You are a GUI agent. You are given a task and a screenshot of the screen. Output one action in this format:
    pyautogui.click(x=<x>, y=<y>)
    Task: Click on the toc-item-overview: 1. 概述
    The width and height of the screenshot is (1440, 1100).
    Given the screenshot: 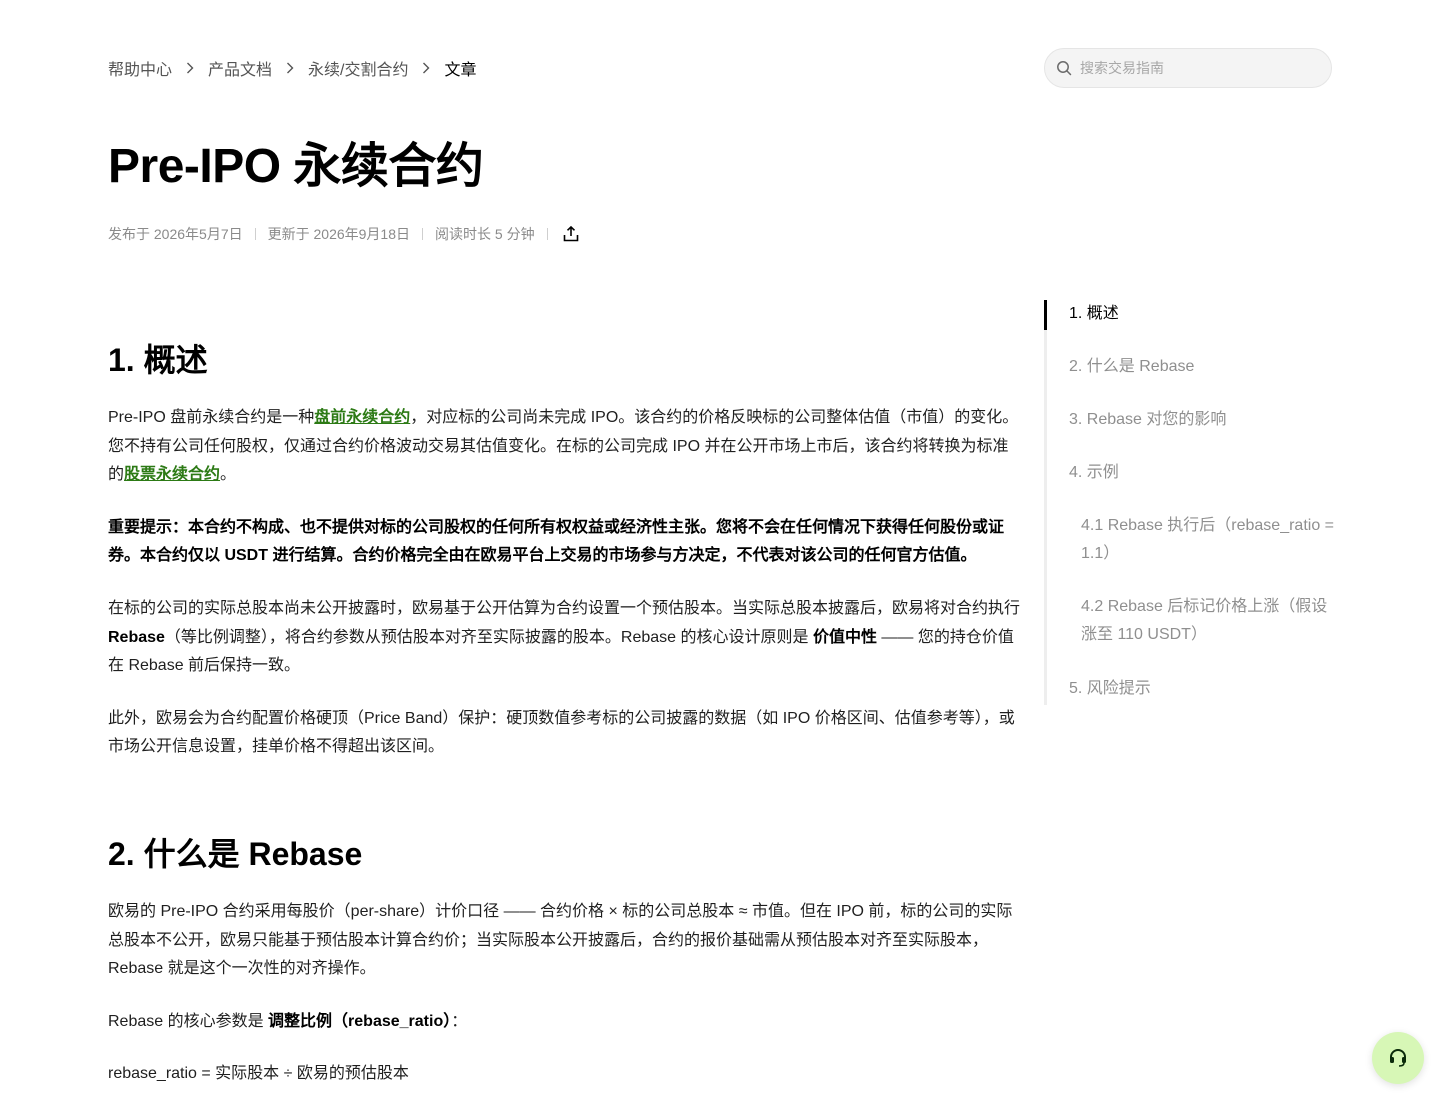 What is the action you would take?
    pyautogui.click(x=1094, y=314)
    